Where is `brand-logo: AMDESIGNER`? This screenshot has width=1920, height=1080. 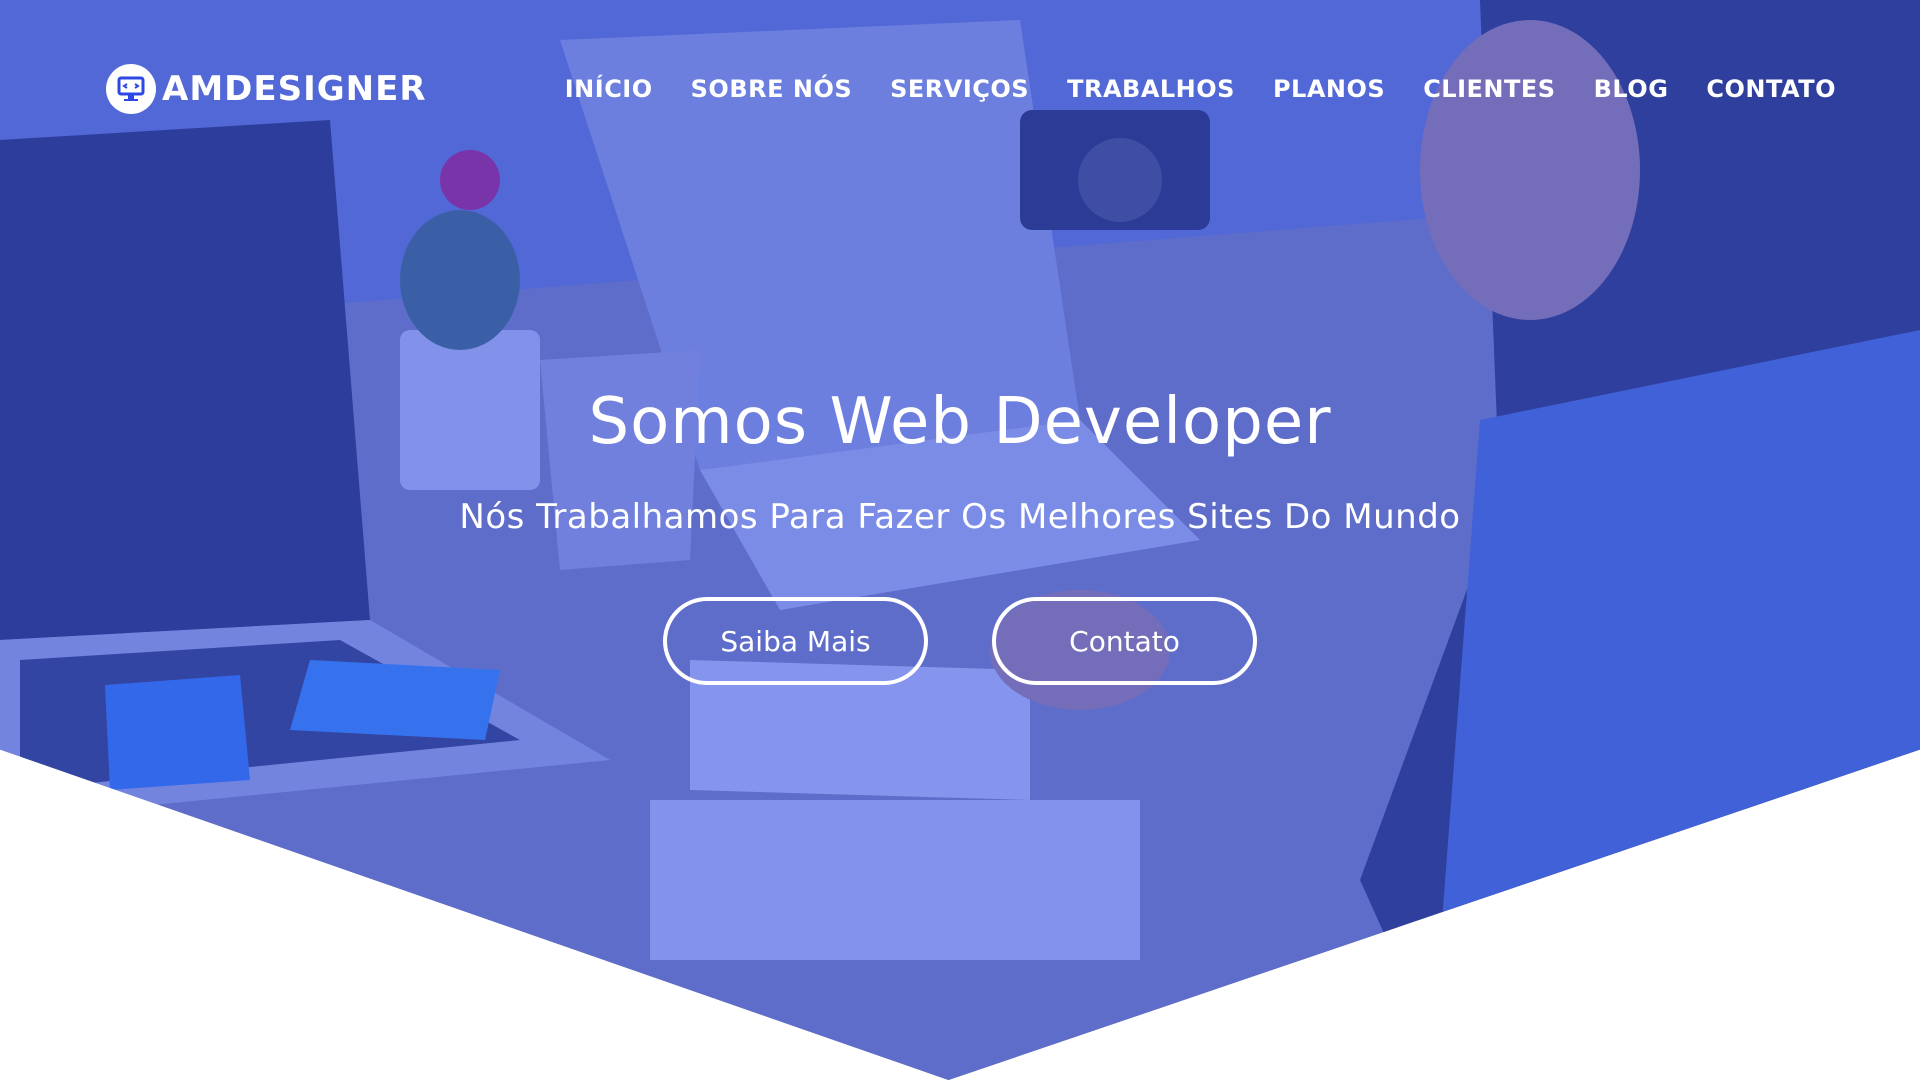
brand-logo: AMDESIGNER is located at coordinates (266, 89).